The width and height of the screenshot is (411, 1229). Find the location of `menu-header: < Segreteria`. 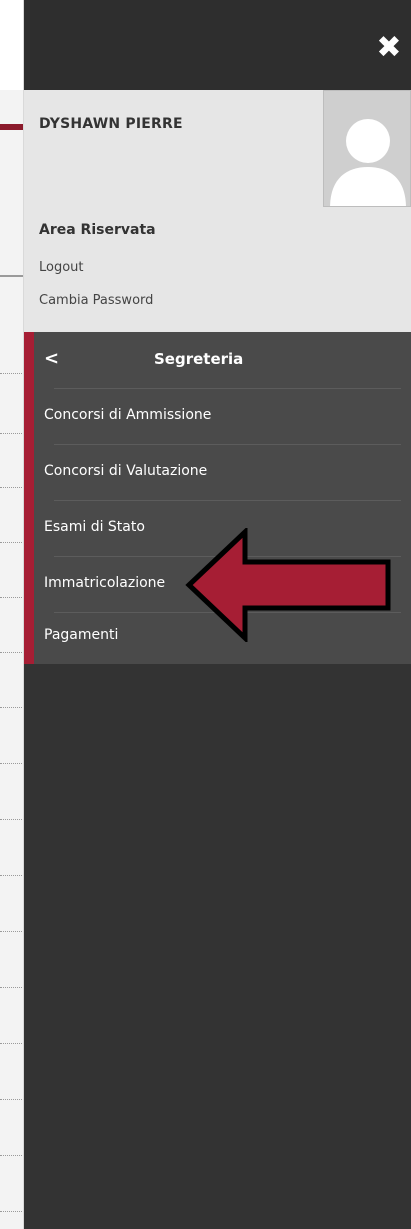

menu-header: < Segreteria is located at coordinates (222, 360).